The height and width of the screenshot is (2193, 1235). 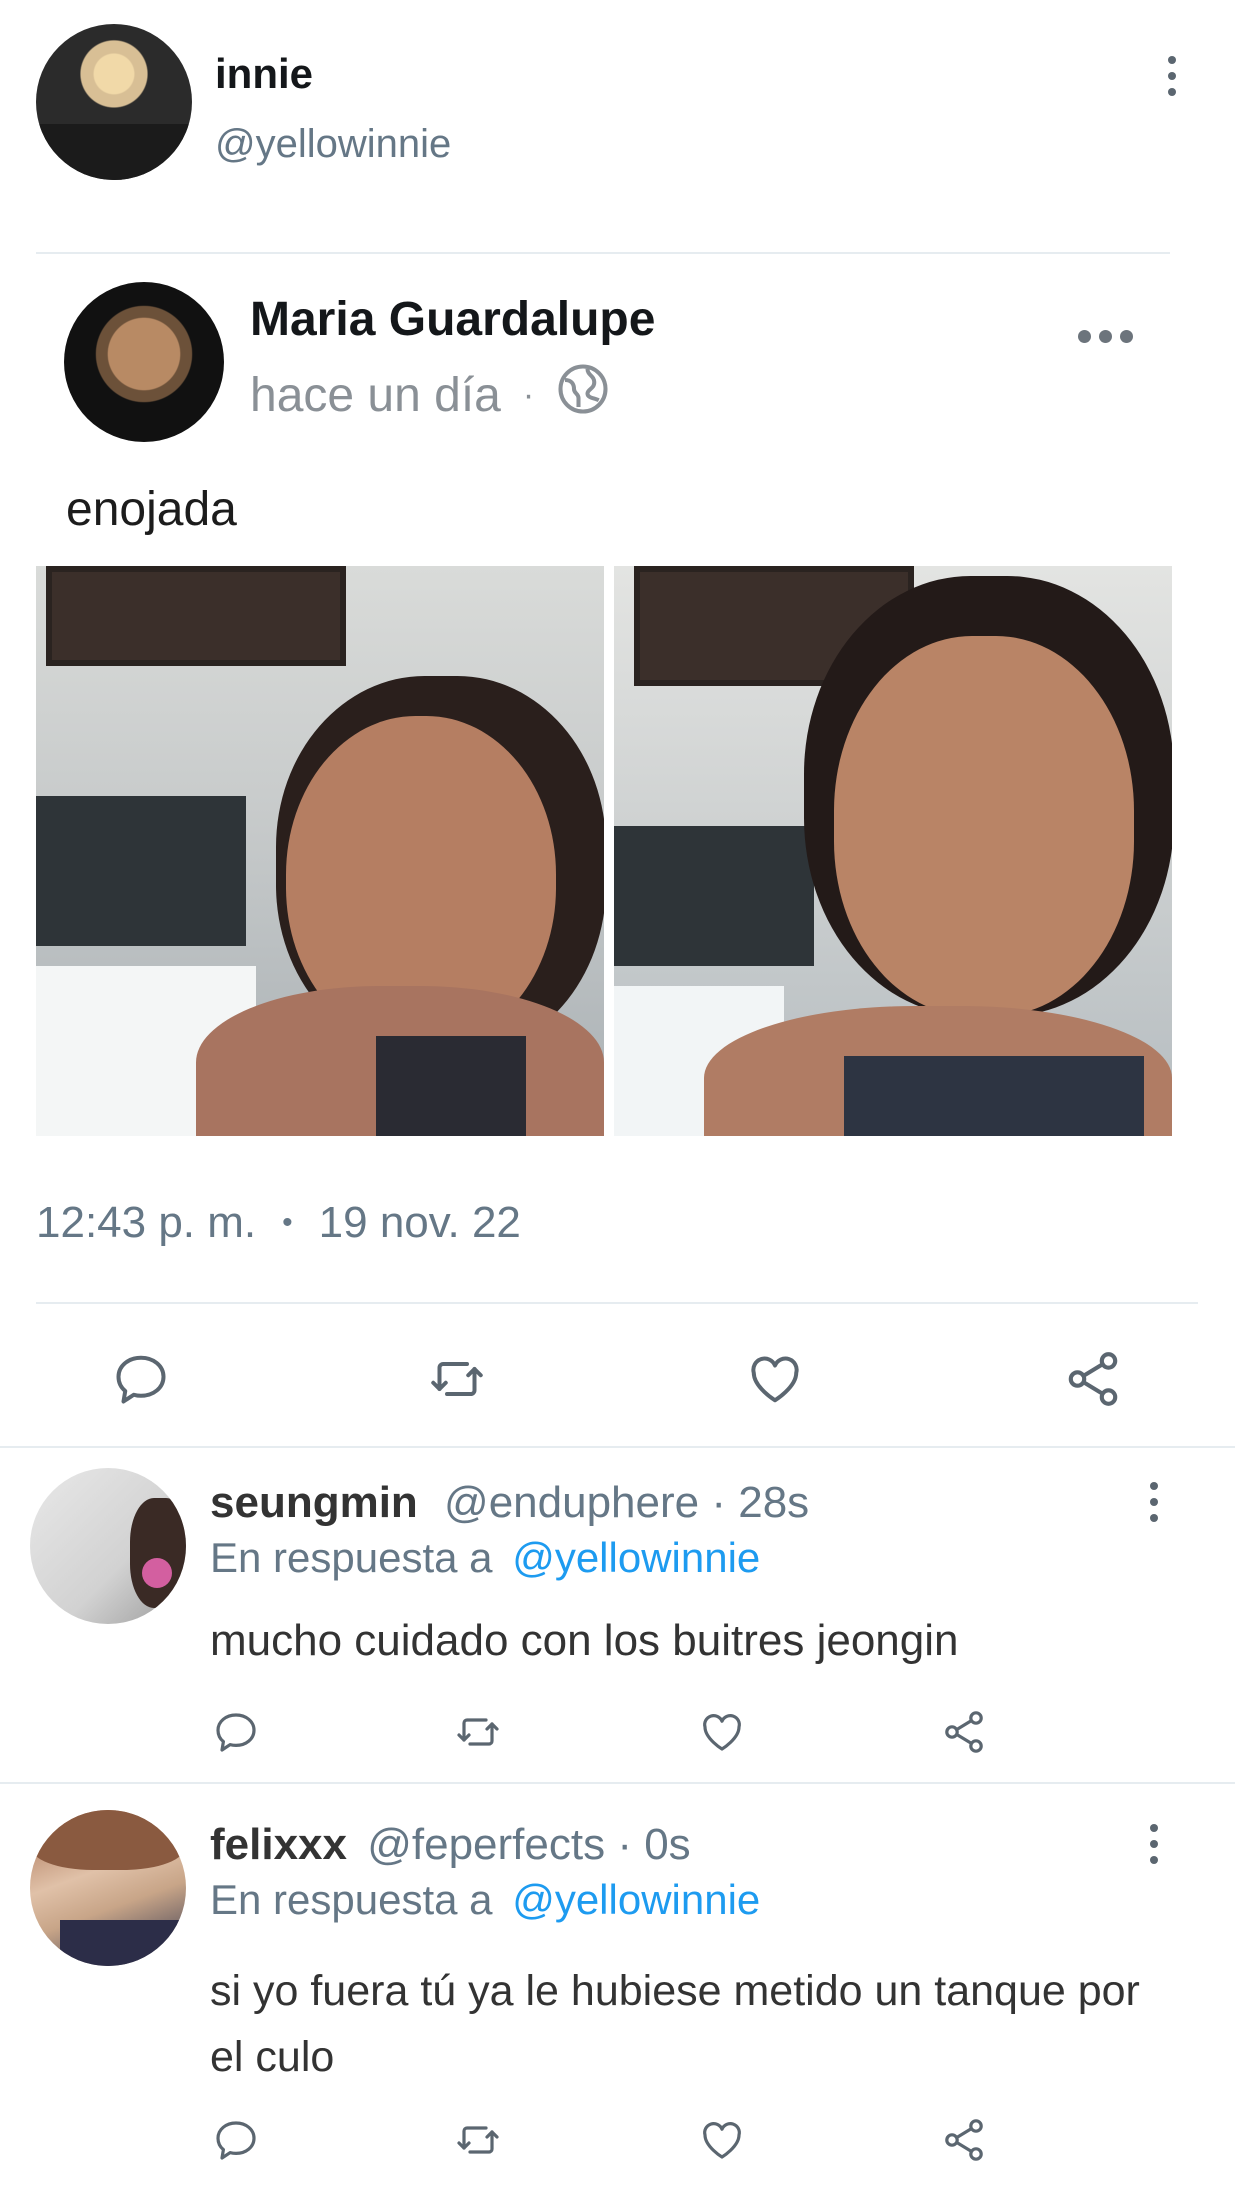 I want to click on embedded-photo-right, so click(x=893, y=851).